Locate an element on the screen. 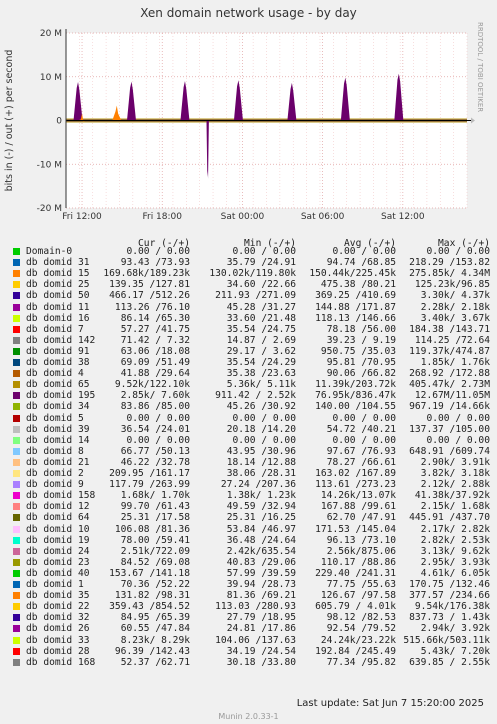 Image resolution: width=497 pixels, height=724 pixels. legend-avg: 475.38 /80.21 is located at coordinates (358, 285).